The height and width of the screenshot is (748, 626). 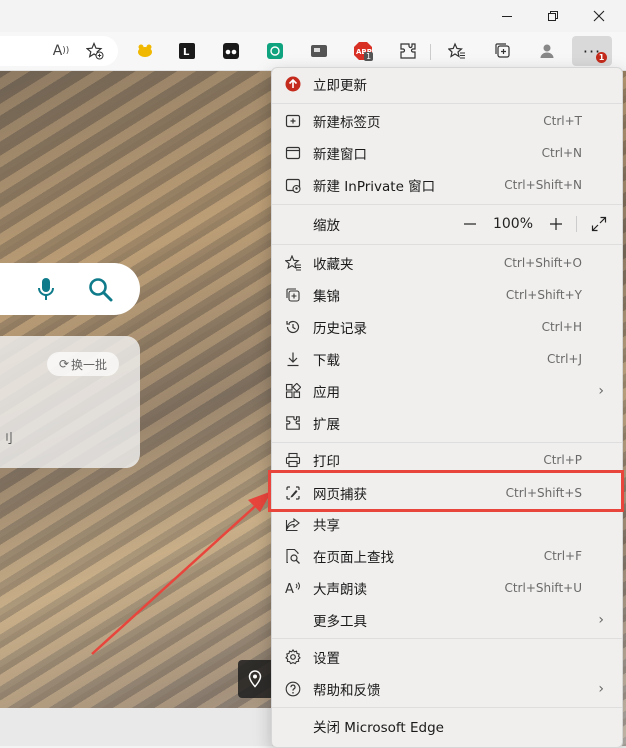 I want to click on menu-shortcut: Ctrl+F, so click(x=562, y=556).